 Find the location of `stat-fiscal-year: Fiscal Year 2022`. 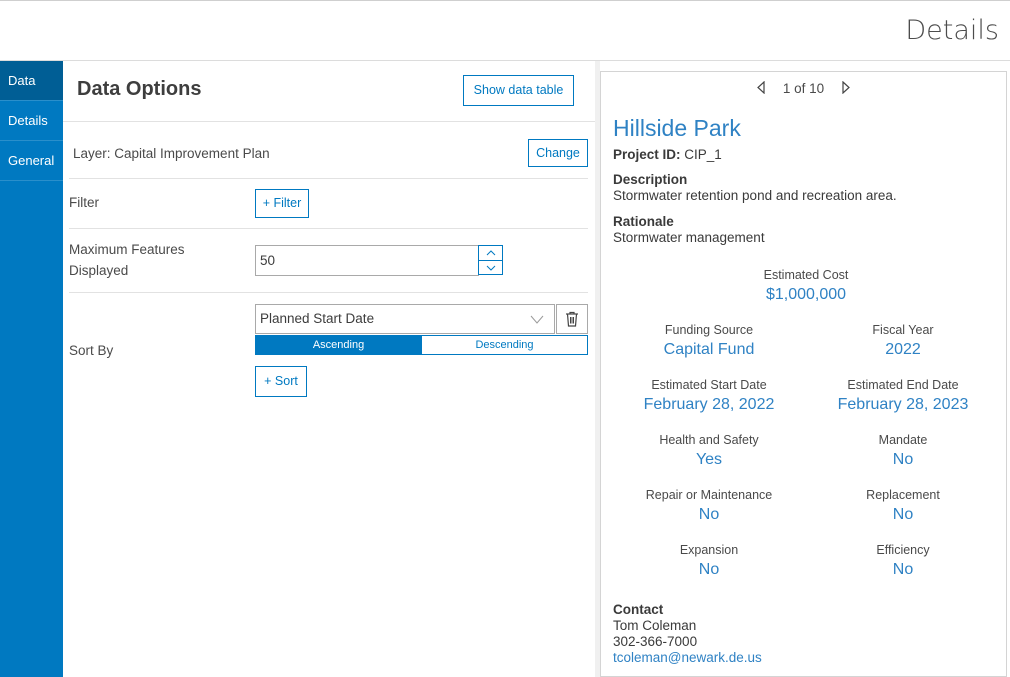

stat-fiscal-year: Fiscal Year 2022 is located at coordinates (903, 341).